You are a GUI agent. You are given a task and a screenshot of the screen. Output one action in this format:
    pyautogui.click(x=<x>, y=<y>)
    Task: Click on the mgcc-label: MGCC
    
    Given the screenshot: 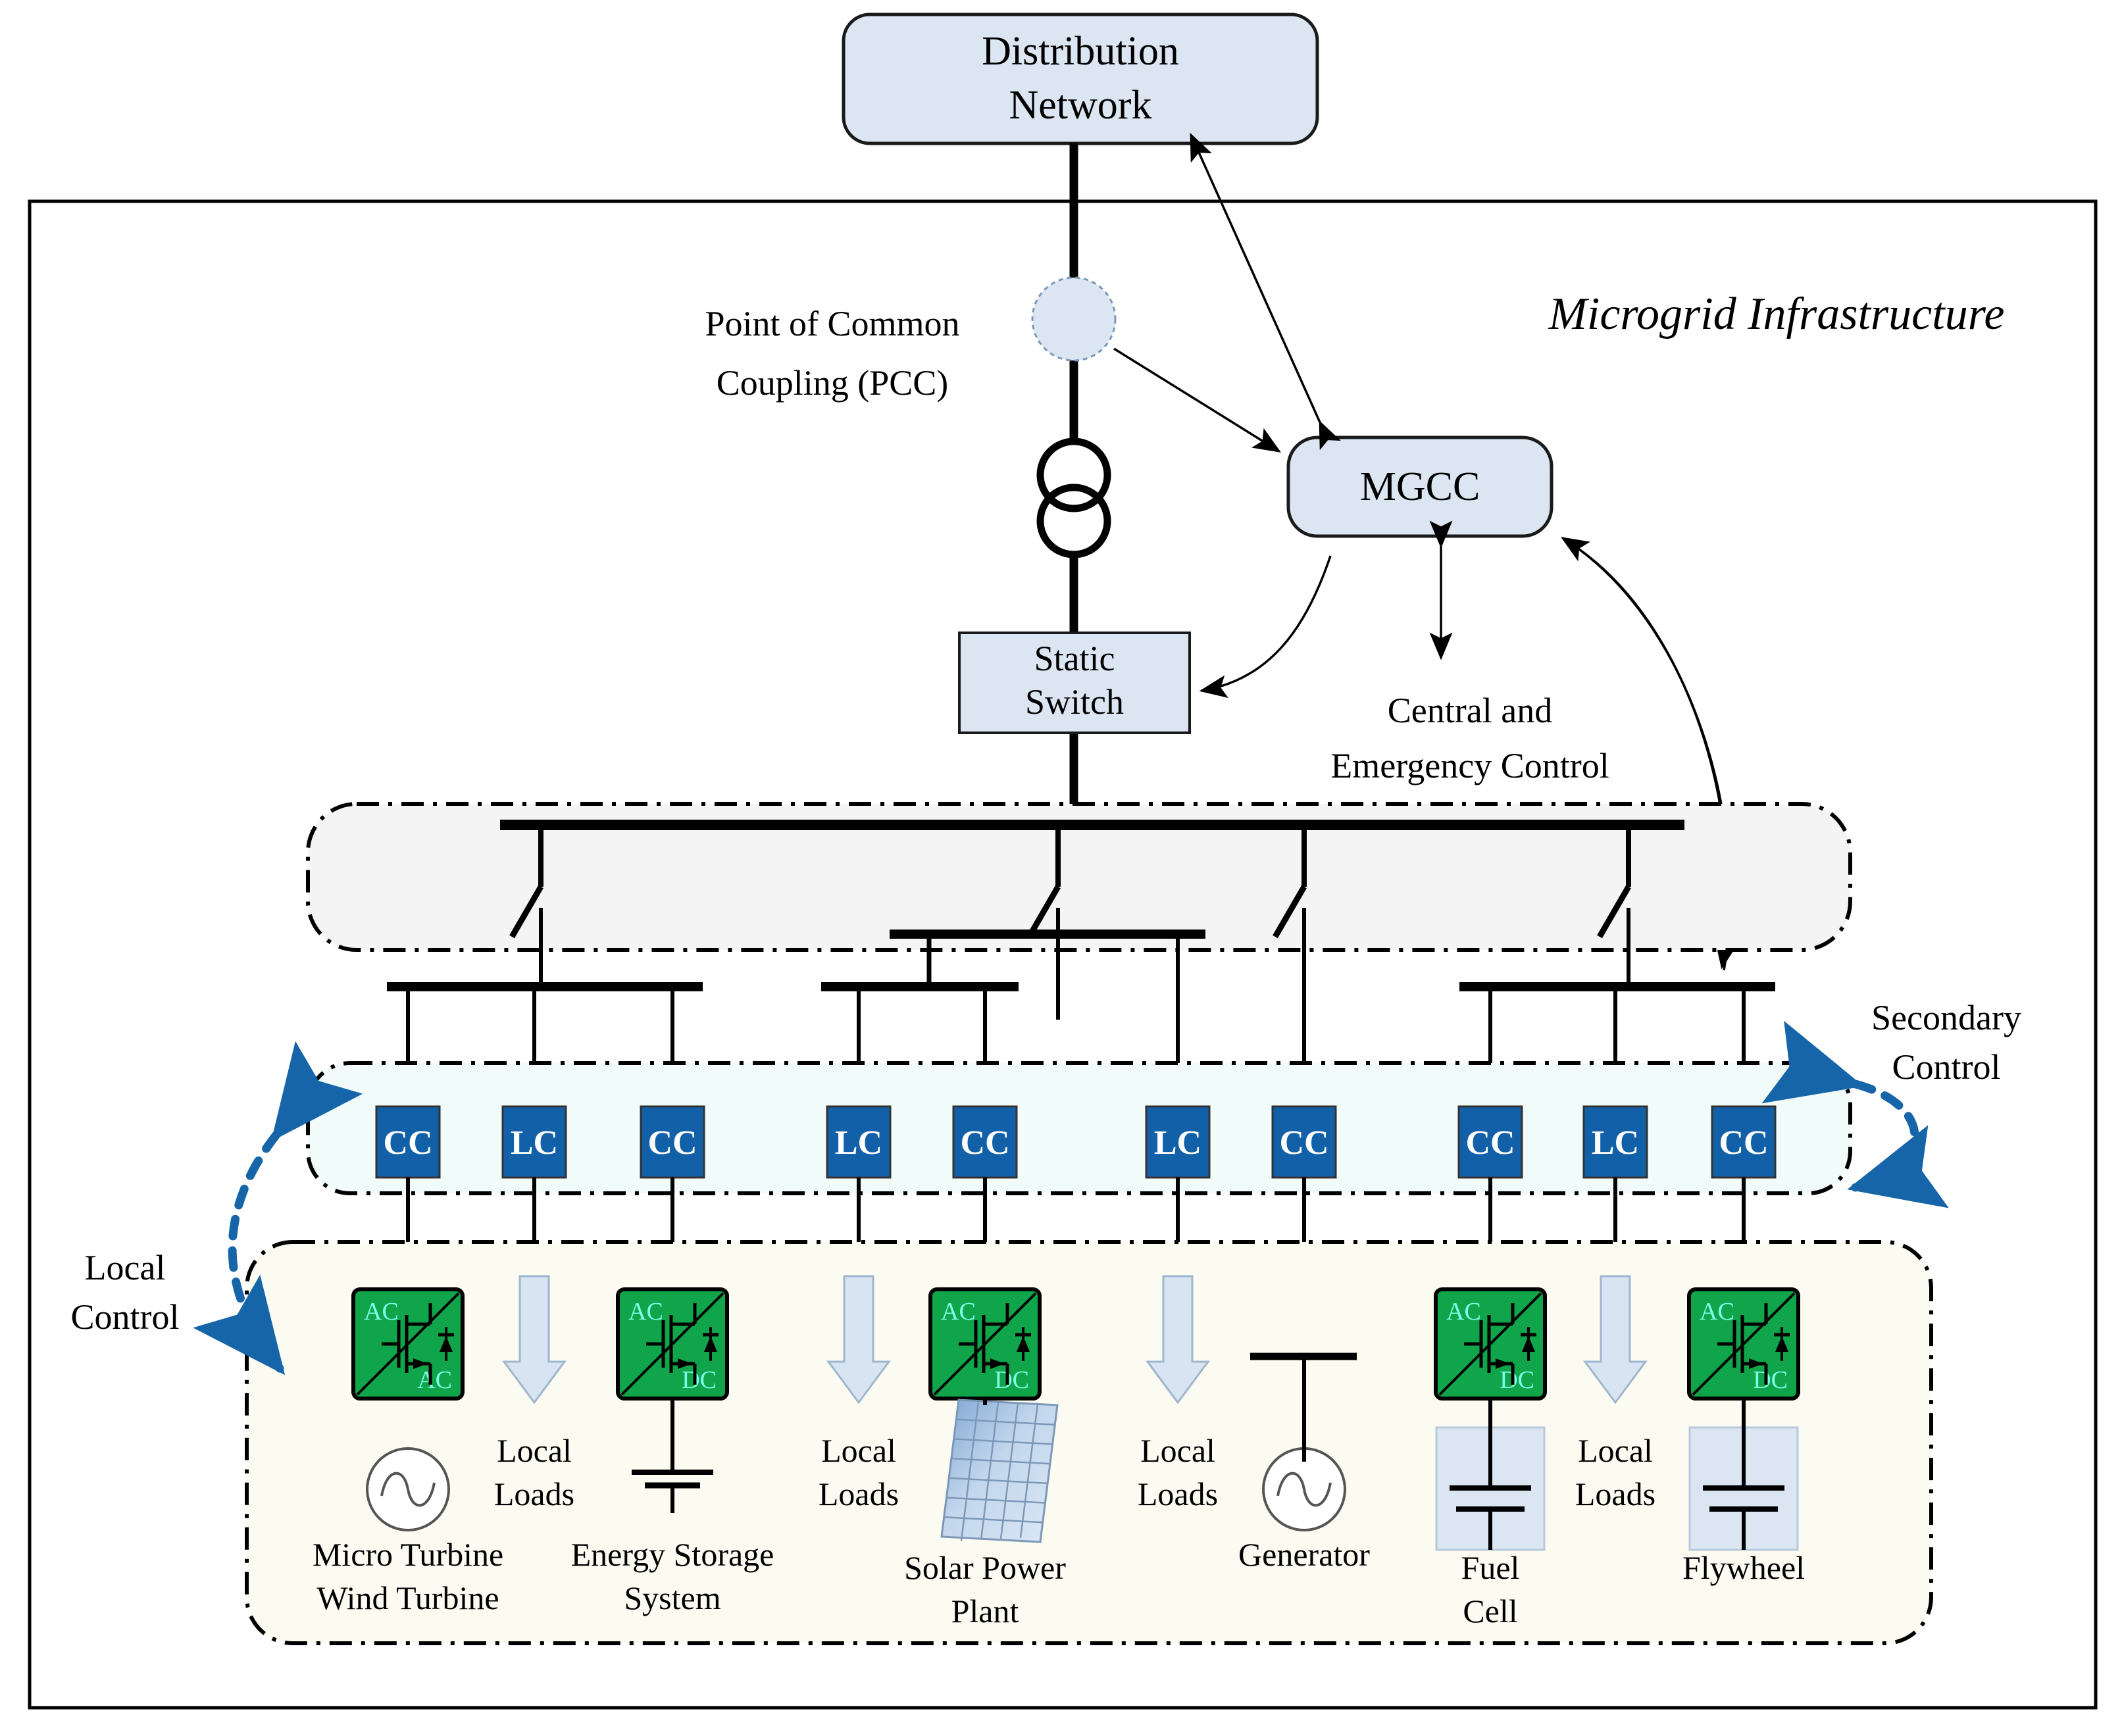 What is the action you would take?
    pyautogui.click(x=1420, y=486)
    